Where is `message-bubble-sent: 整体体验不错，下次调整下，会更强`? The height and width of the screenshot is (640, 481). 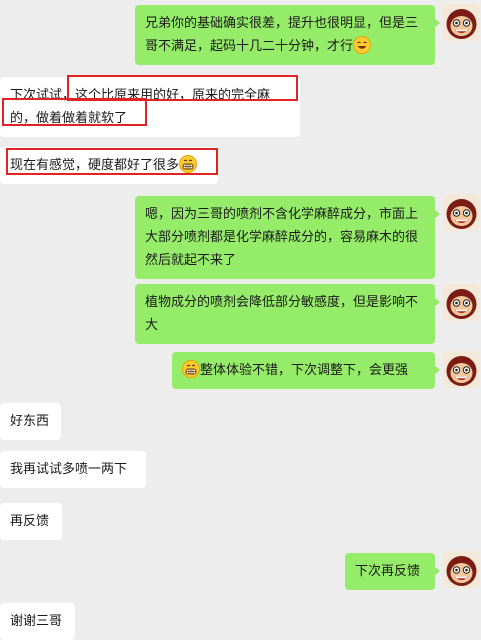 message-bubble-sent: 整体体验不错，下次调整下，会更强 is located at coordinates (306, 370).